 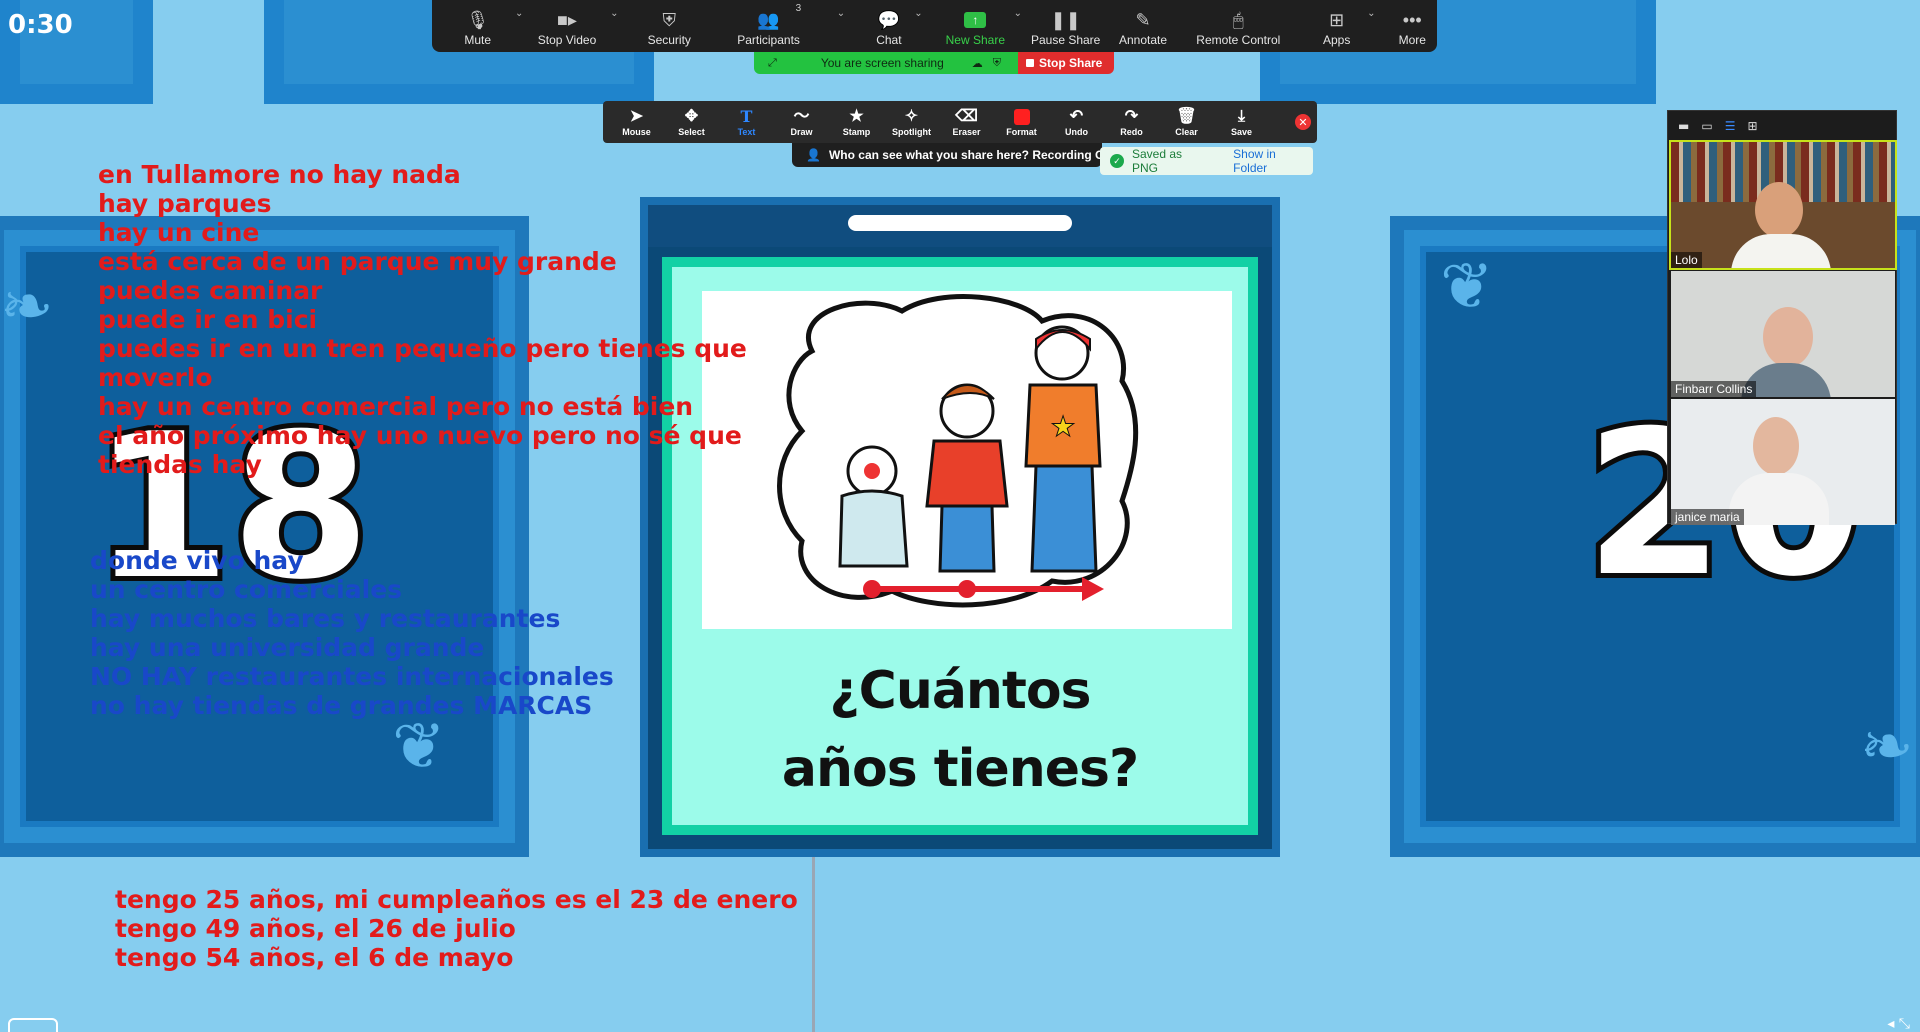 I want to click on stop-video-button: ■▸ Stop Video ⌄, so click(x=568, y=26).